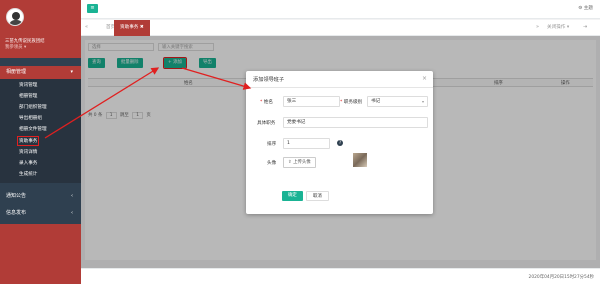 The width and height of the screenshot is (600, 284). What do you see at coordinates (28, 141) in the screenshot?
I see `sidebar-item-aid: 资助事务` at bounding box center [28, 141].